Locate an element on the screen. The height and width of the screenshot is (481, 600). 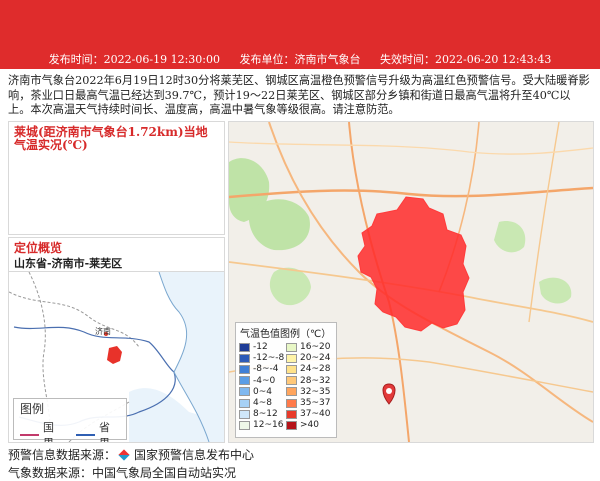
legend-label: -12 is located at coordinates (260, 347).